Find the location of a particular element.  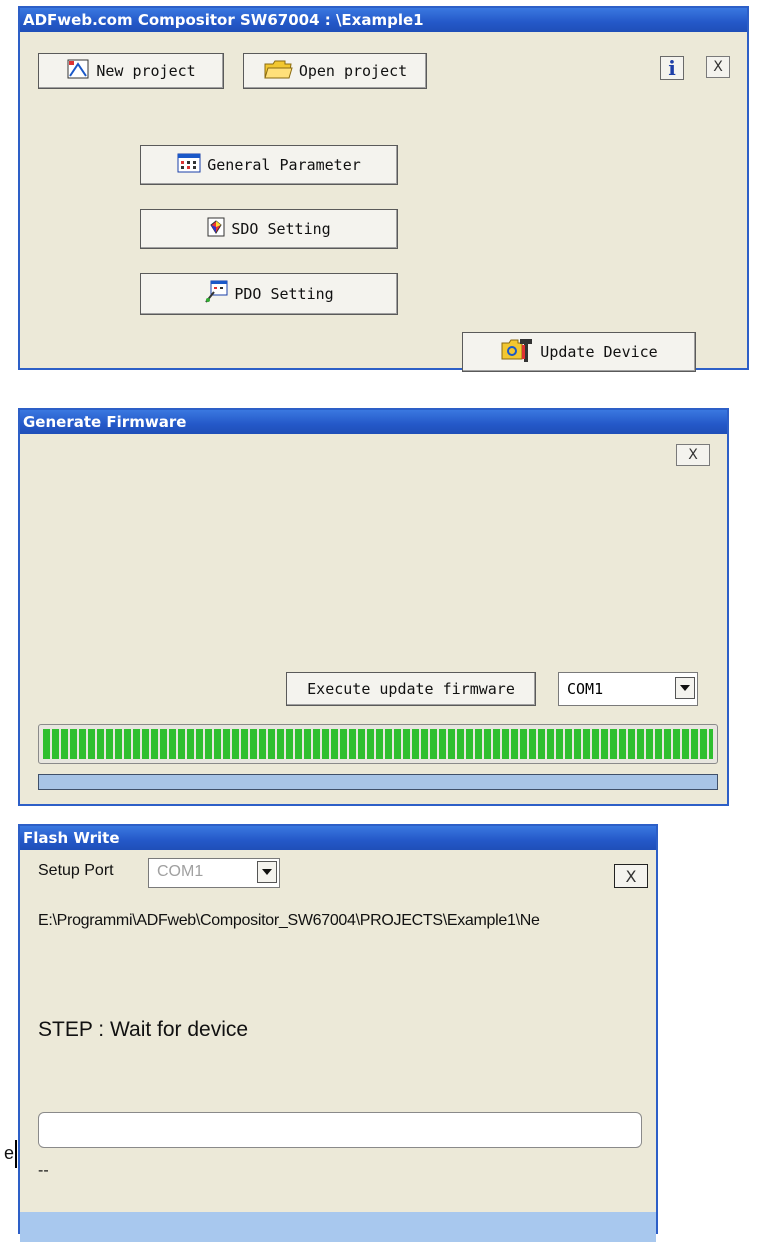

new-project-icon is located at coordinates (78, 71).